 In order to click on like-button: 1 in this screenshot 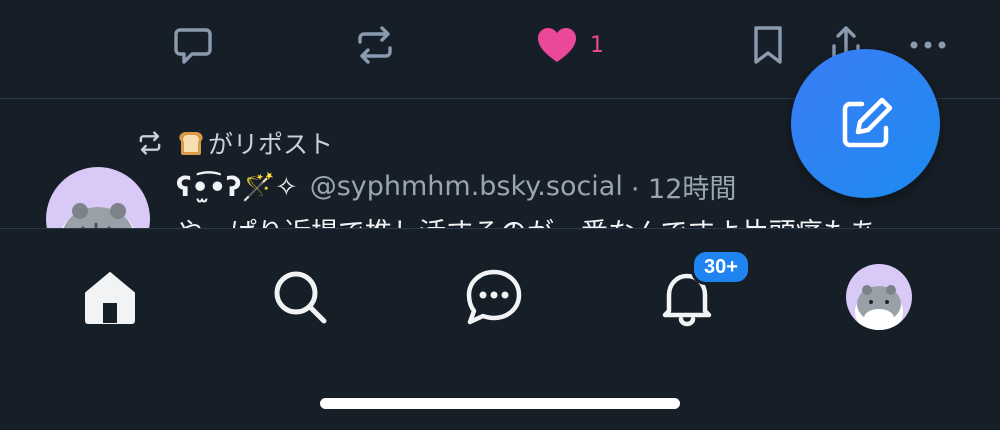, I will do `click(569, 45)`.